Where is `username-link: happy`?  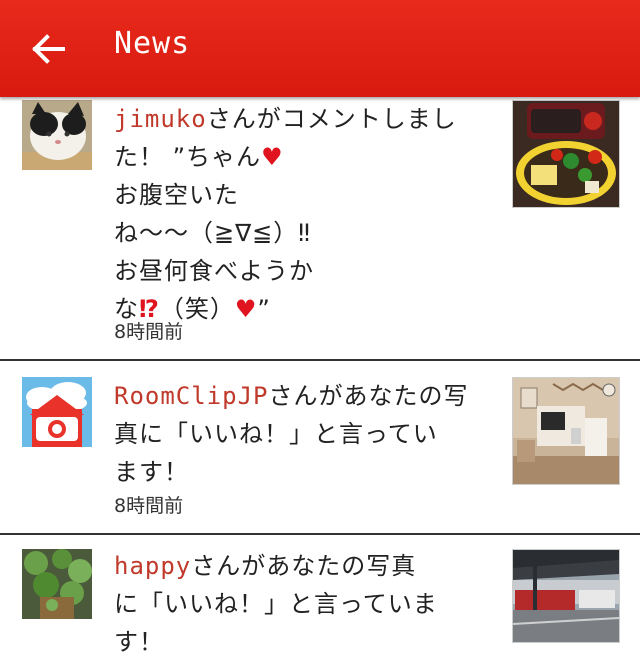 username-link: happy is located at coordinates (152, 566).